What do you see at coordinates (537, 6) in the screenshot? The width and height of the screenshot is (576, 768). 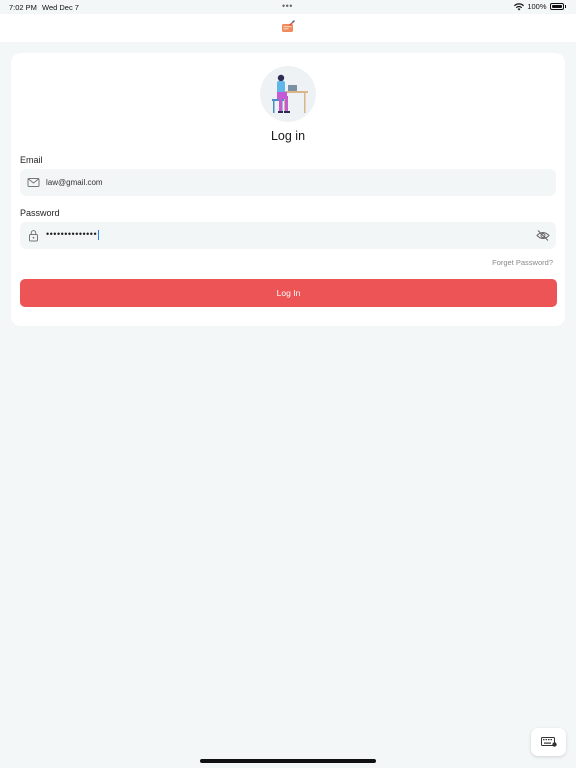 I see `battery-percent: 100%` at bounding box center [537, 6].